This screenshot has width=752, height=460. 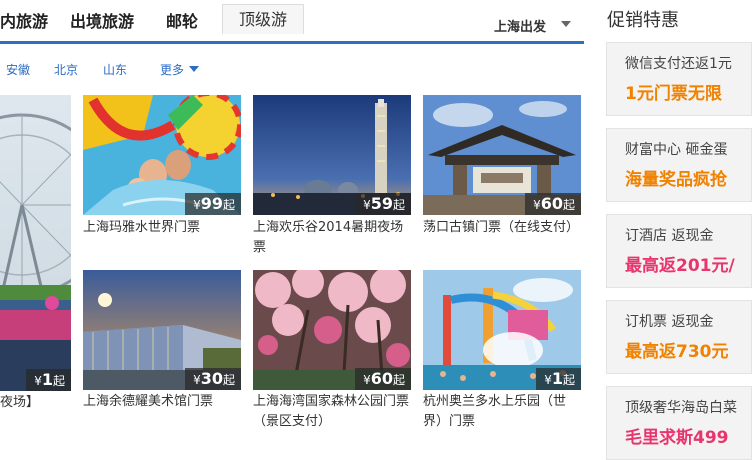 What do you see at coordinates (115, 69) in the screenshot?
I see `city-filter-shandong: 山东` at bounding box center [115, 69].